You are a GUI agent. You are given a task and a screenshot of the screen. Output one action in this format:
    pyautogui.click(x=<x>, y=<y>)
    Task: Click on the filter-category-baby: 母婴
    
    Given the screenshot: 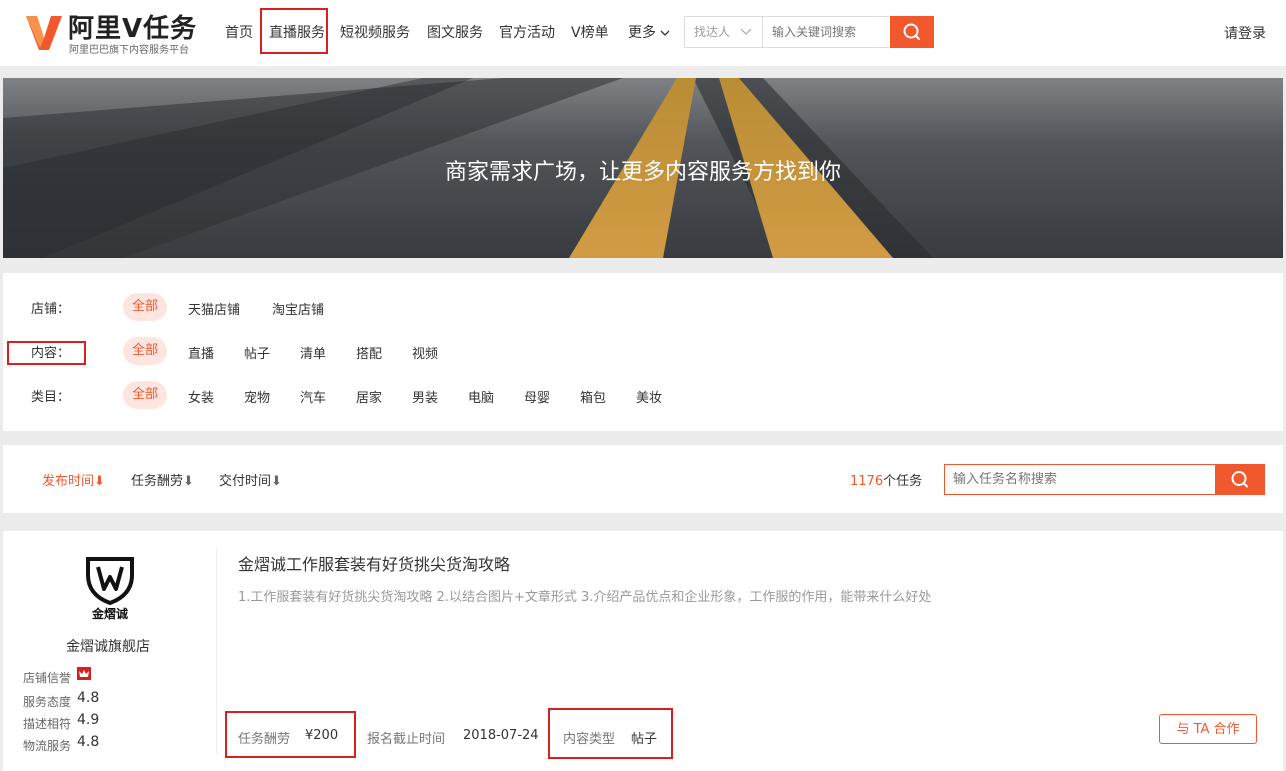 What is the action you would take?
    pyautogui.click(x=537, y=396)
    